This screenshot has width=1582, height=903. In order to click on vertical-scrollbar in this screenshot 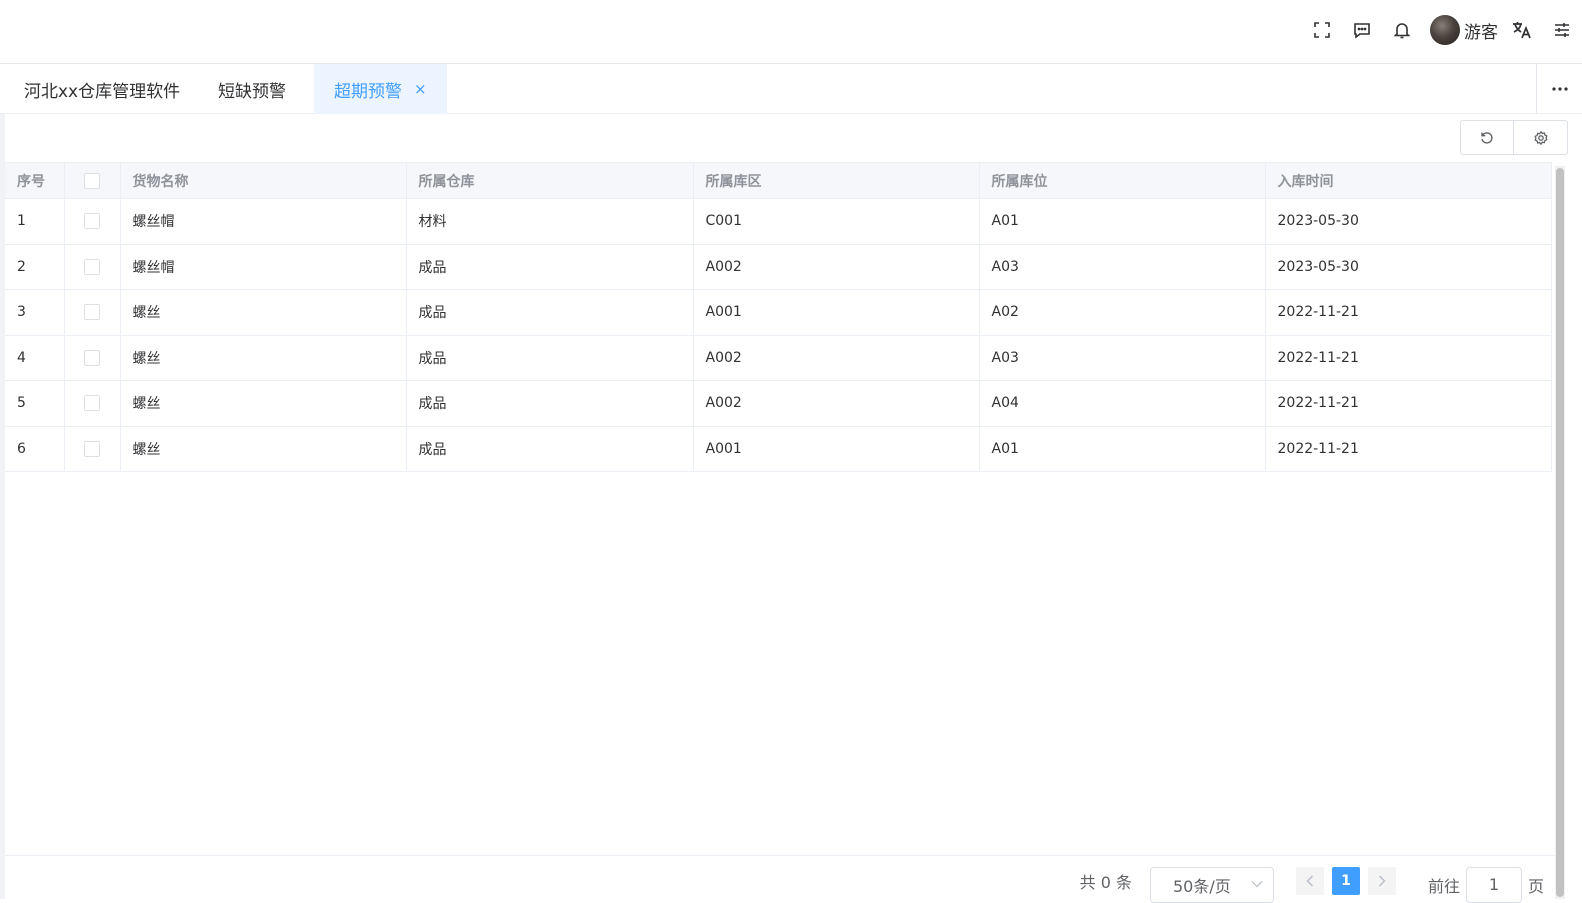, I will do `click(1560, 532)`.